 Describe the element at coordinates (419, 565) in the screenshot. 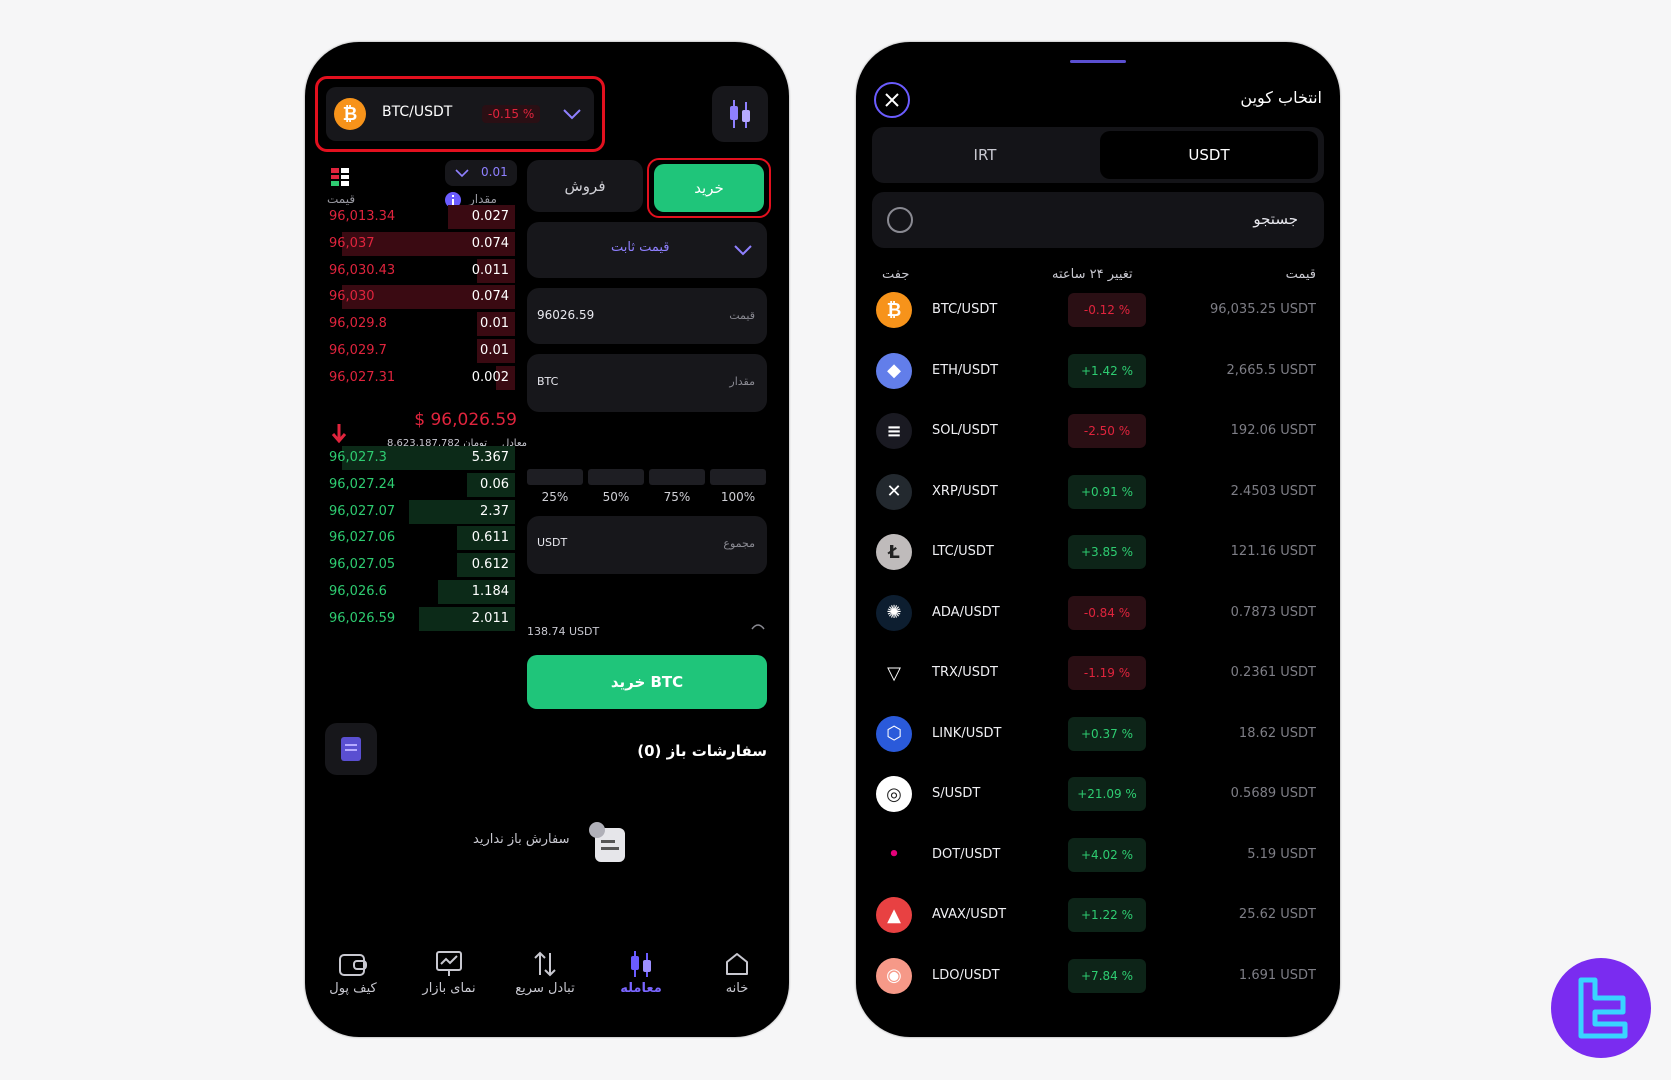

I see `bid-row: 96,027.05 0.612` at that location.